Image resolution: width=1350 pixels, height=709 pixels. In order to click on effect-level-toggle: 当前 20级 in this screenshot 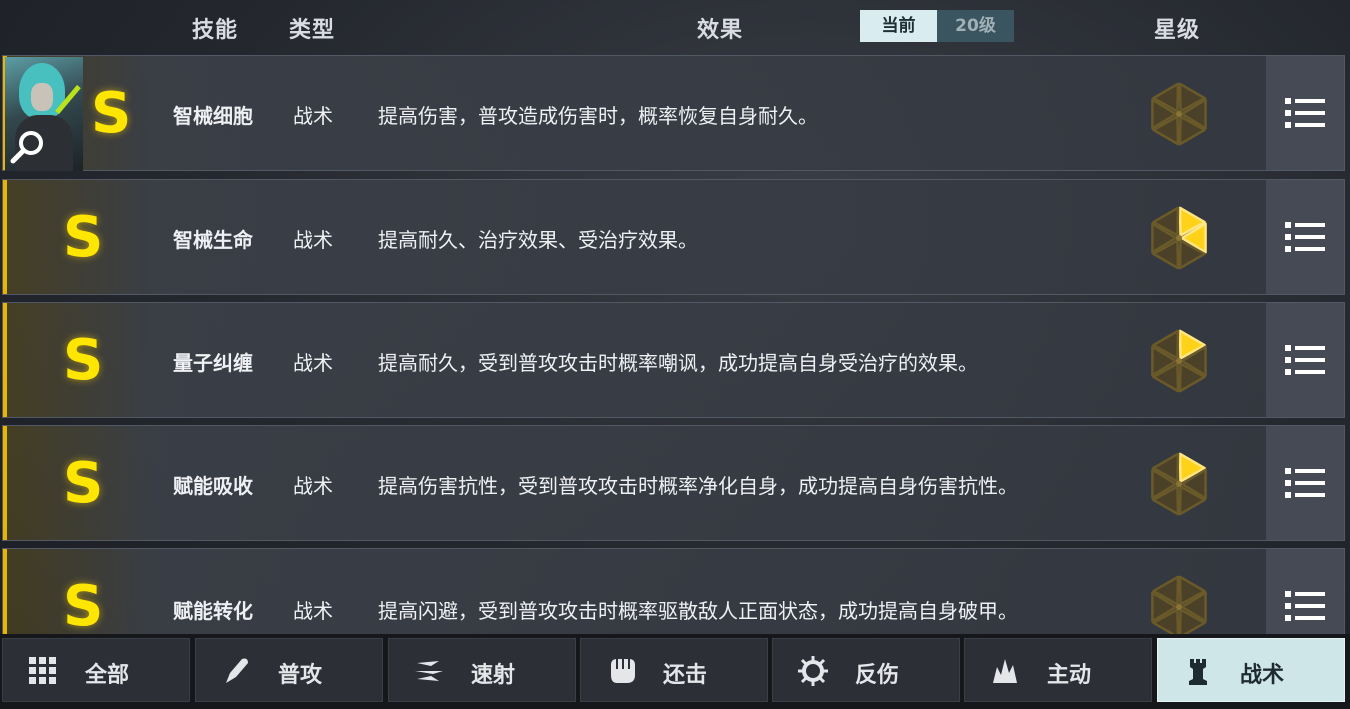, I will do `click(937, 26)`.